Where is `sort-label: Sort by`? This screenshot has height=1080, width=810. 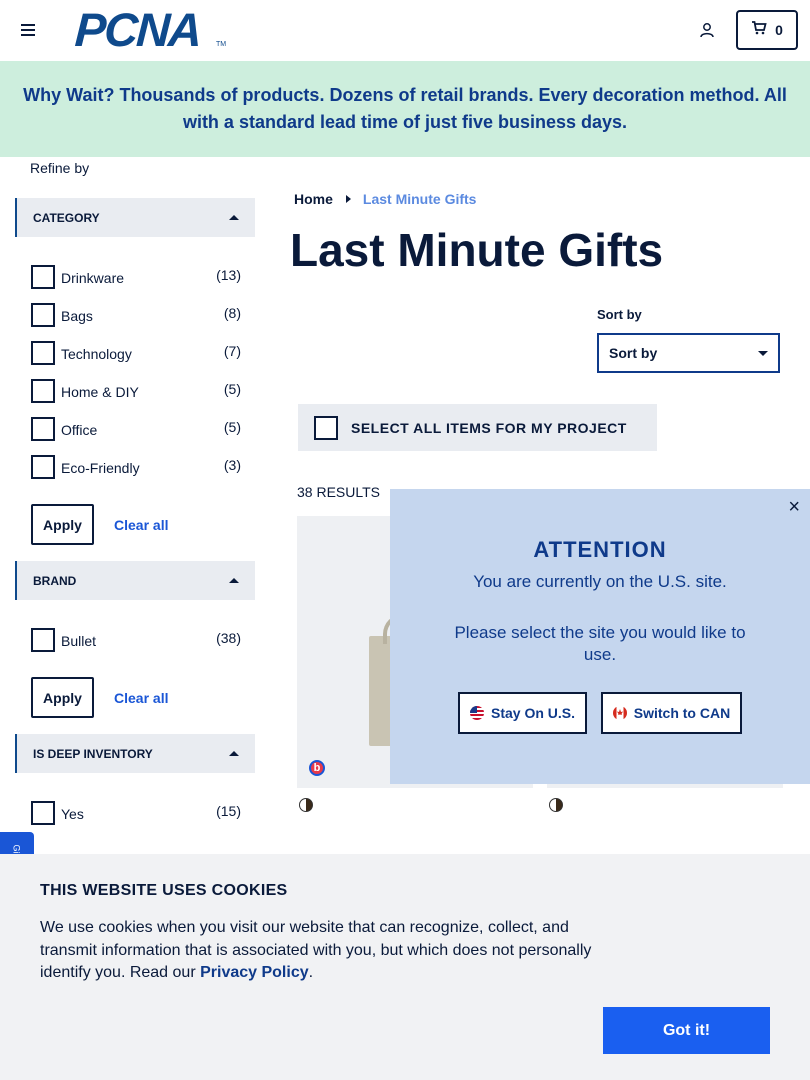 sort-label: Sort by is located at coordinates (619, 314).